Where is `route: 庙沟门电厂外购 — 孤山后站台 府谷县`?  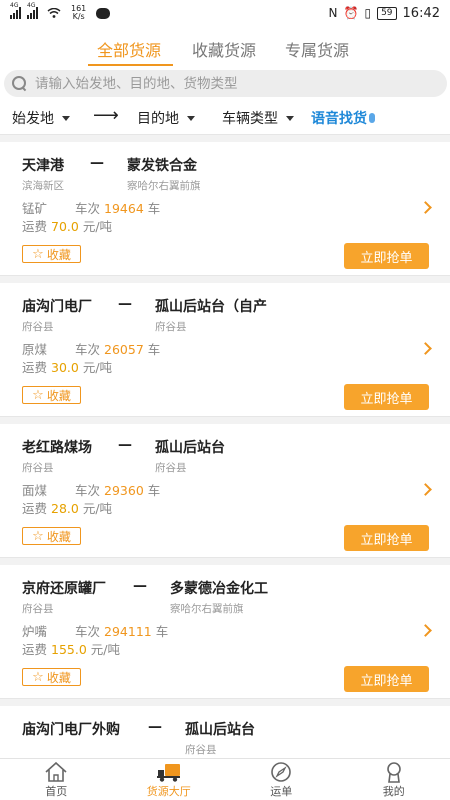 route: 庙沟门电厂外购 — 孤山后站台 府谷县 is located at coordinates (231, 737).